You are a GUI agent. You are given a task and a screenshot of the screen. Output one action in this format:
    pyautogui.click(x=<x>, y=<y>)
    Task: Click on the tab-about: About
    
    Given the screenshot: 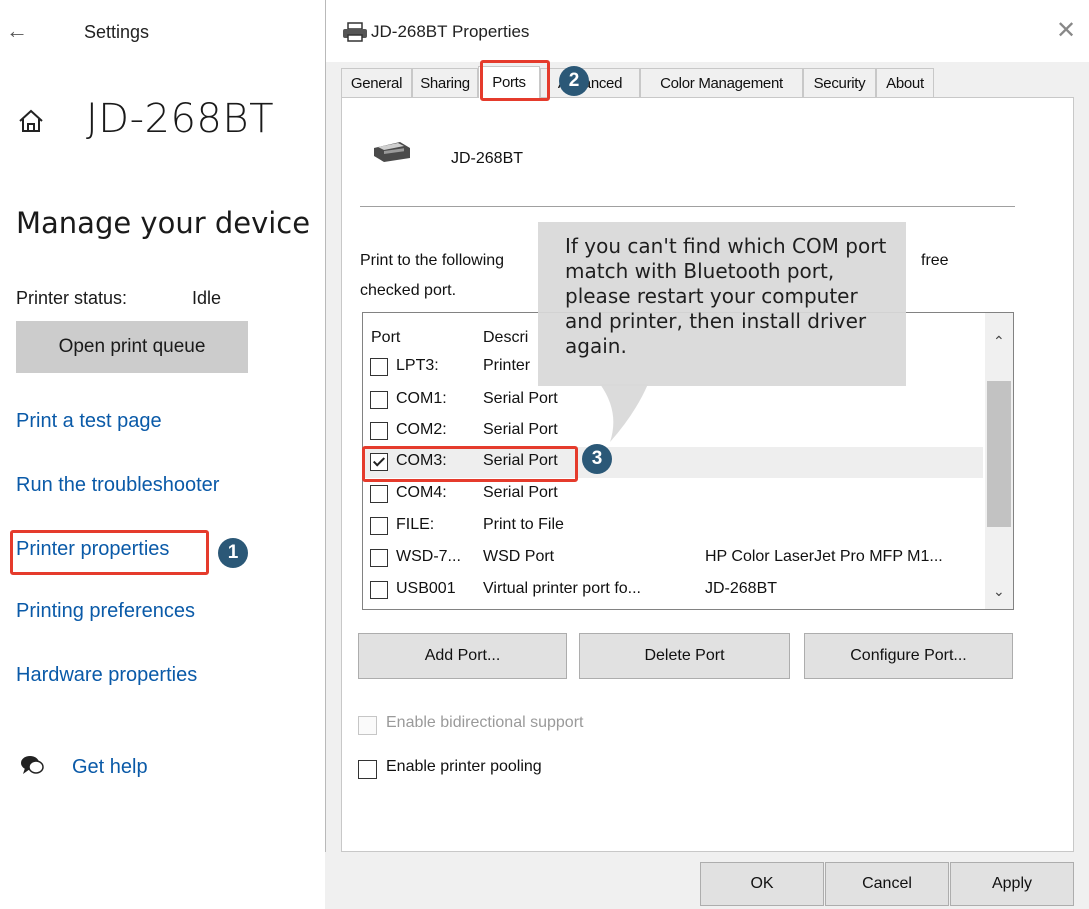 What is the action you would take?
    pyautogui.click(x=905, y=83)
    